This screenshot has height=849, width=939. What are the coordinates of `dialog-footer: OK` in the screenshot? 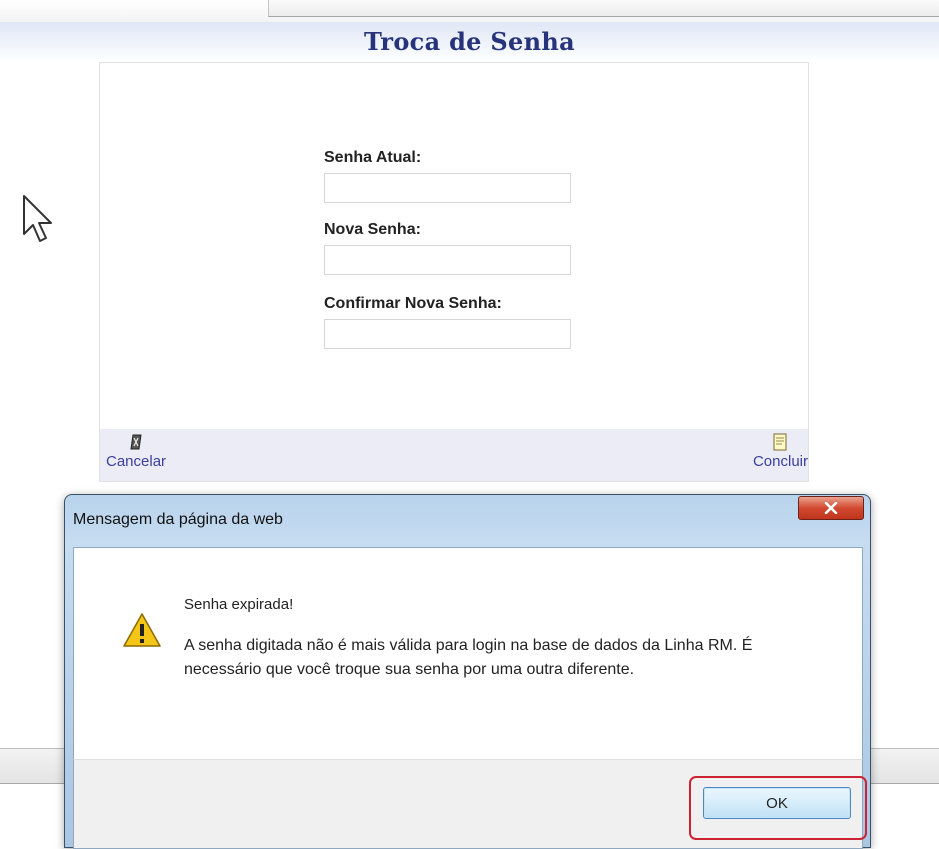 It's located at (470, 804).